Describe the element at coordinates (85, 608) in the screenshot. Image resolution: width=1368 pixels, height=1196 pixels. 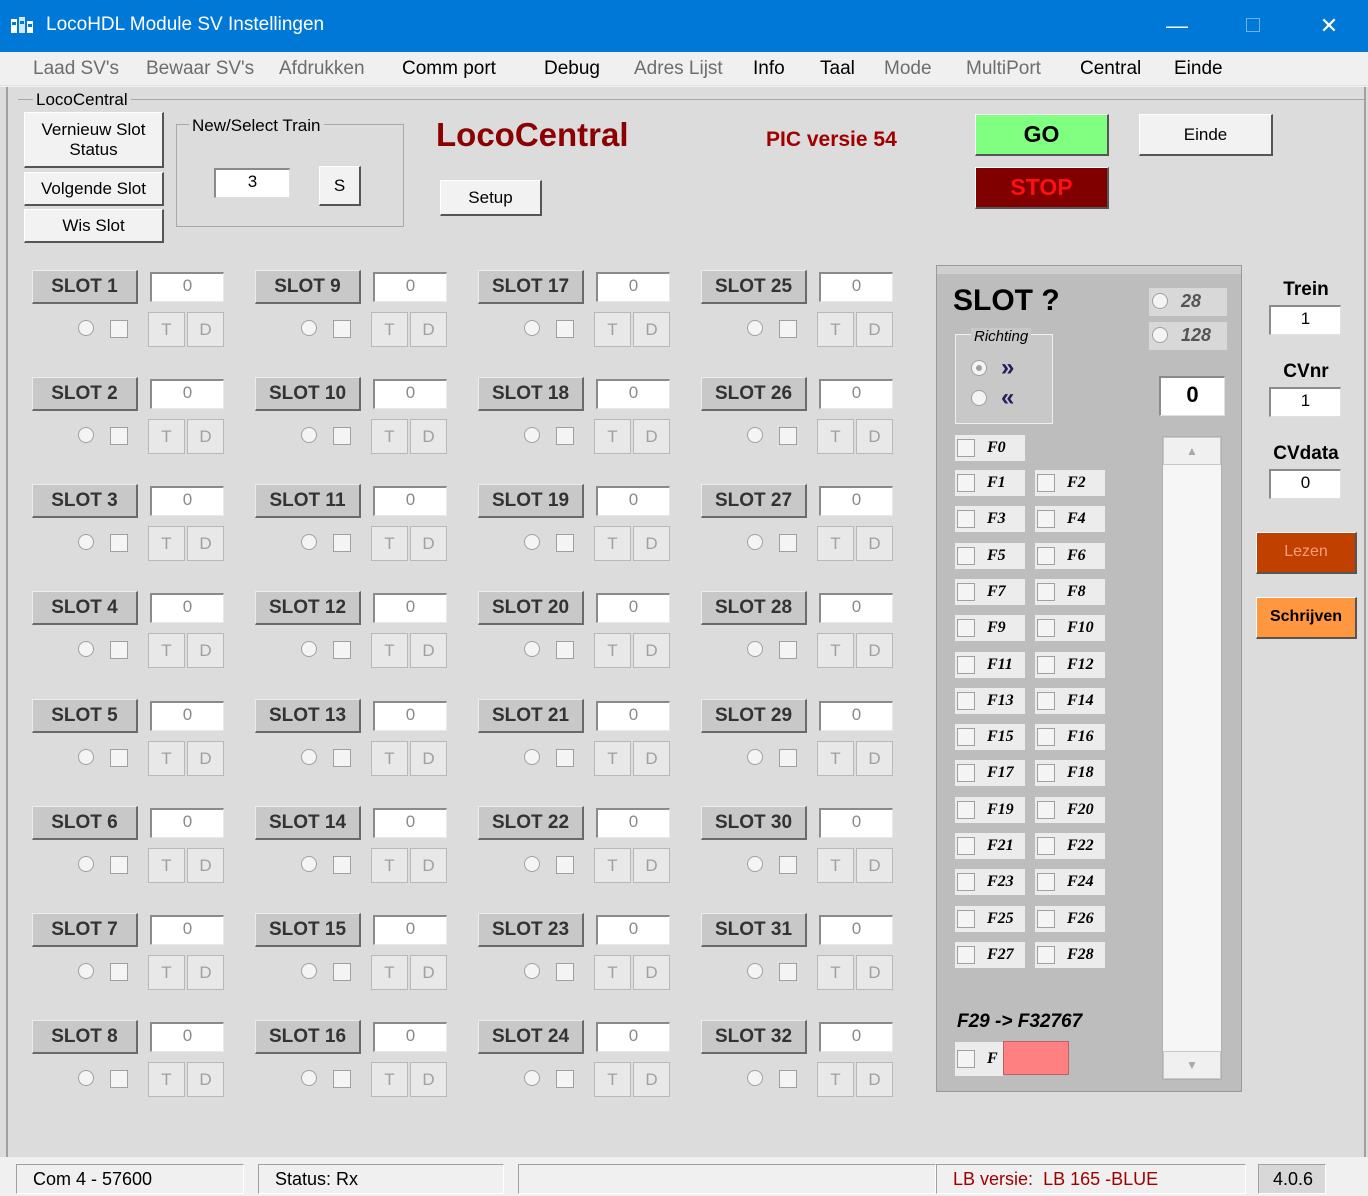
I see `slot-button: SLOT 4` at that location.